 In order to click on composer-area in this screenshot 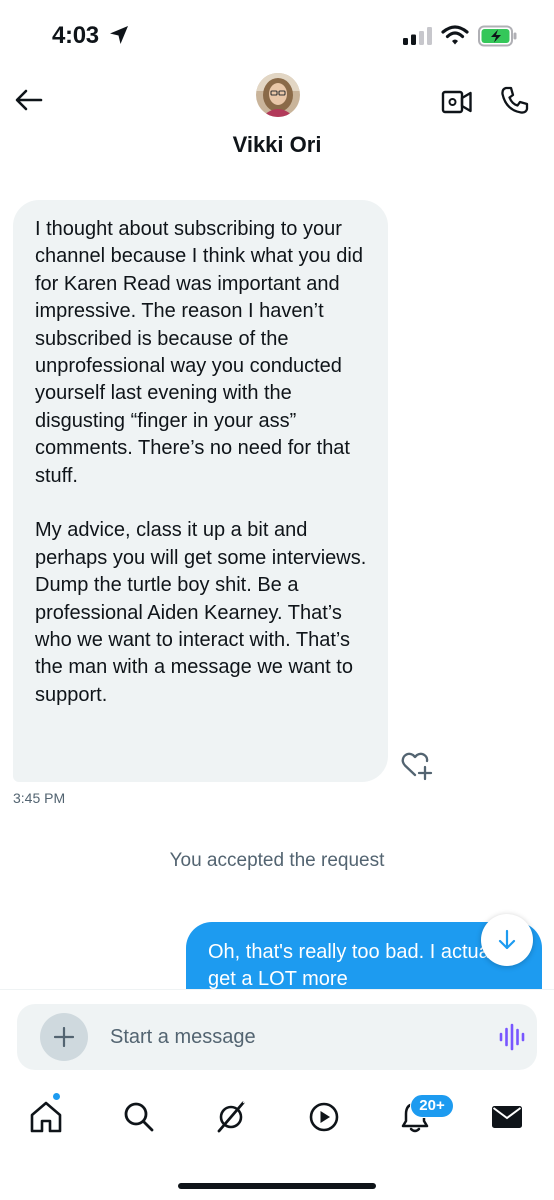, I will do `click(277, 1037)`.